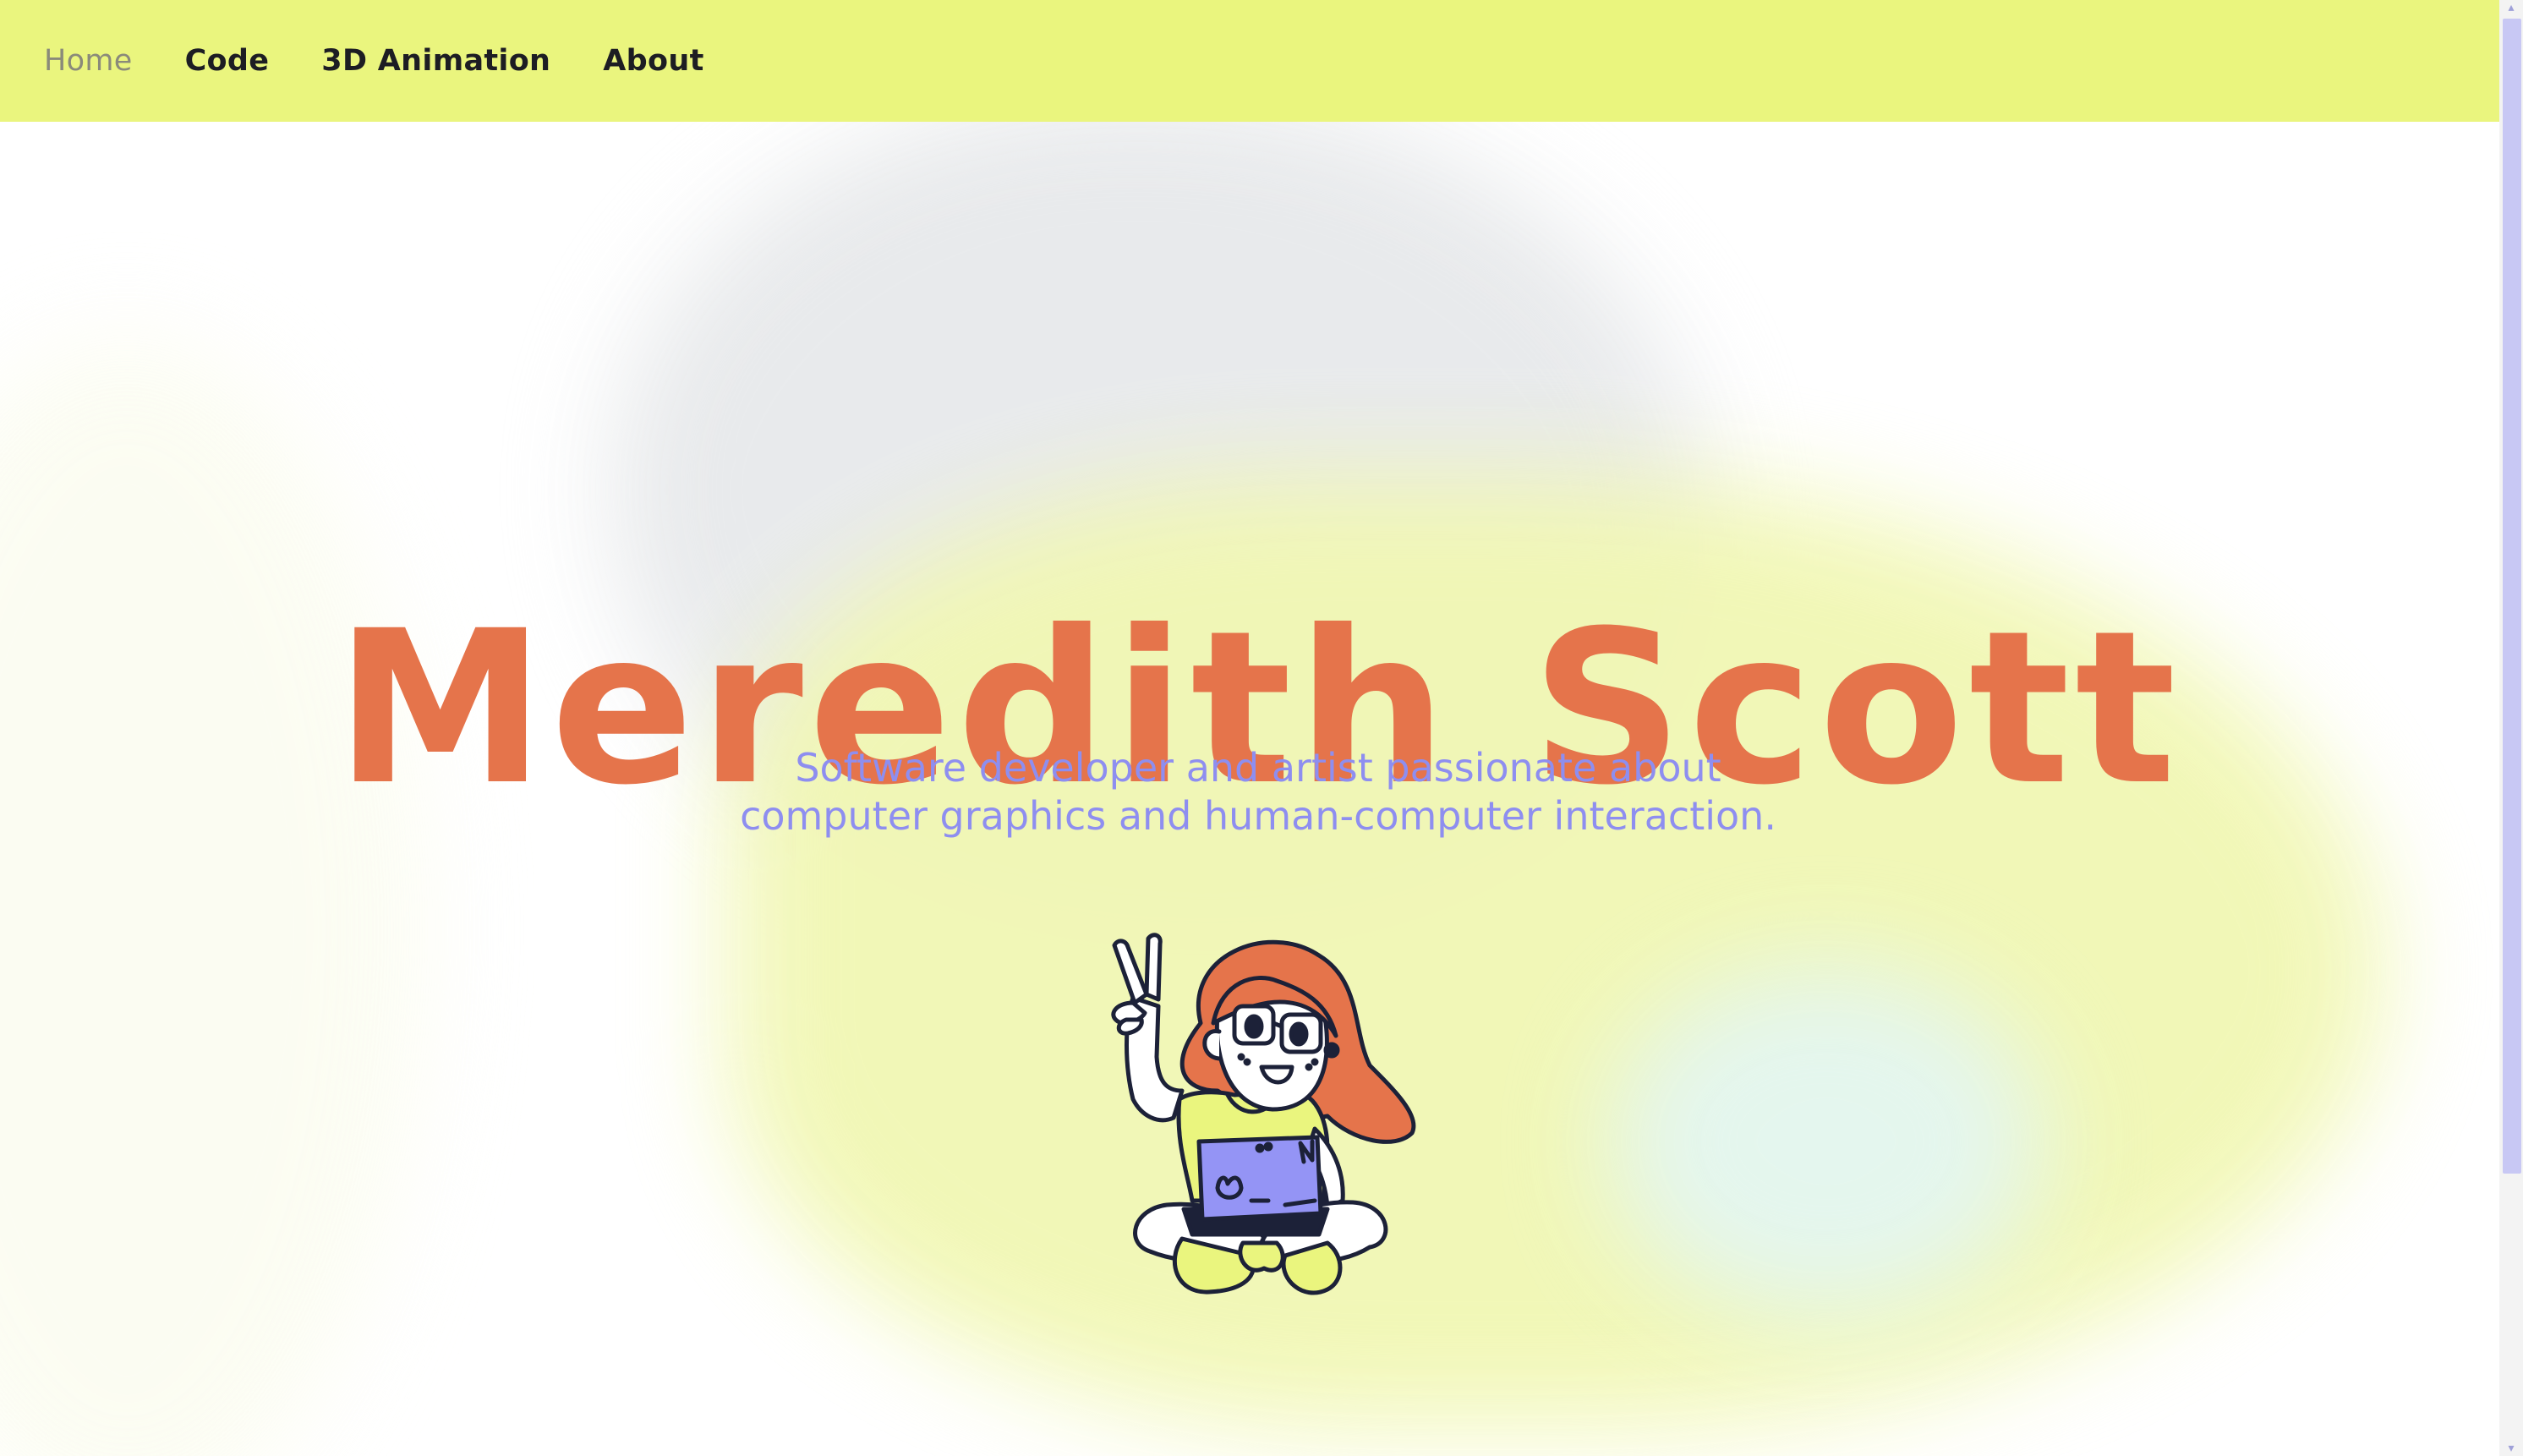 The image size is (2523, 1456). Describe the element at coordinates (435, 61) in the screenshot. I see `nav-item-3d-animation: 3D Animation` at that location.